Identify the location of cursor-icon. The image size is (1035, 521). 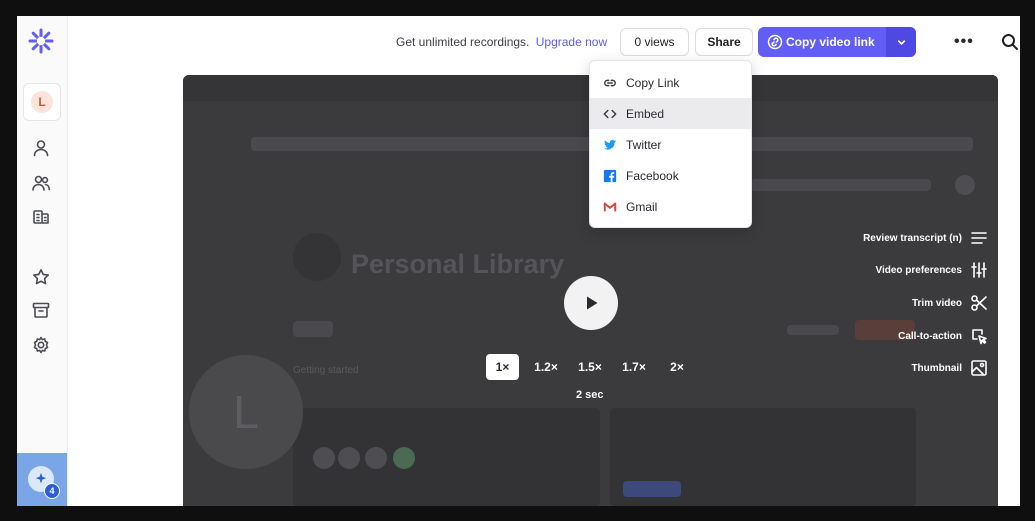
(979, 337).